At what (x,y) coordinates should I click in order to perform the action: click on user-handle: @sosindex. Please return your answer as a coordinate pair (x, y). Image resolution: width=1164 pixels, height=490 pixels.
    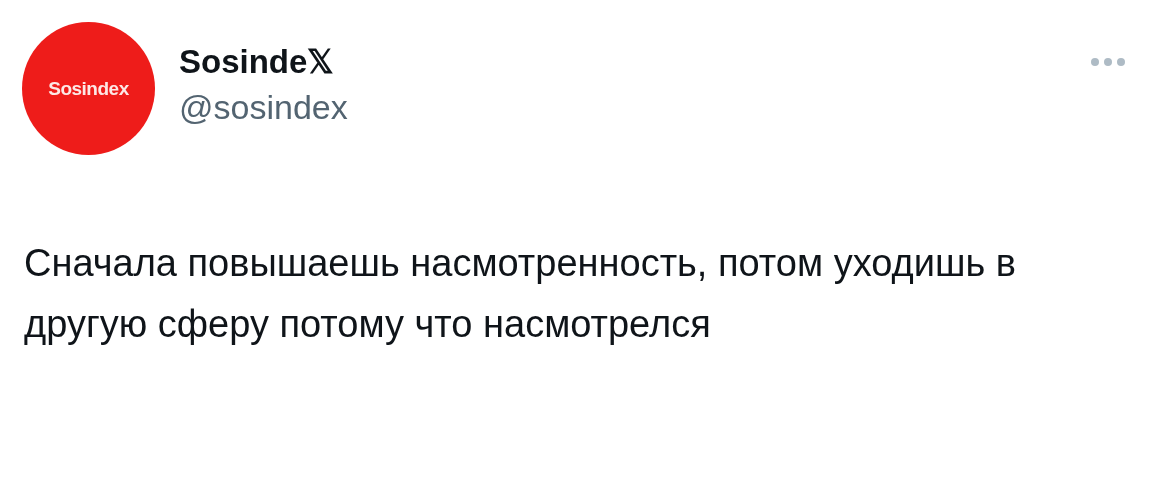
    Looking at the image, I should click on (264, 107).